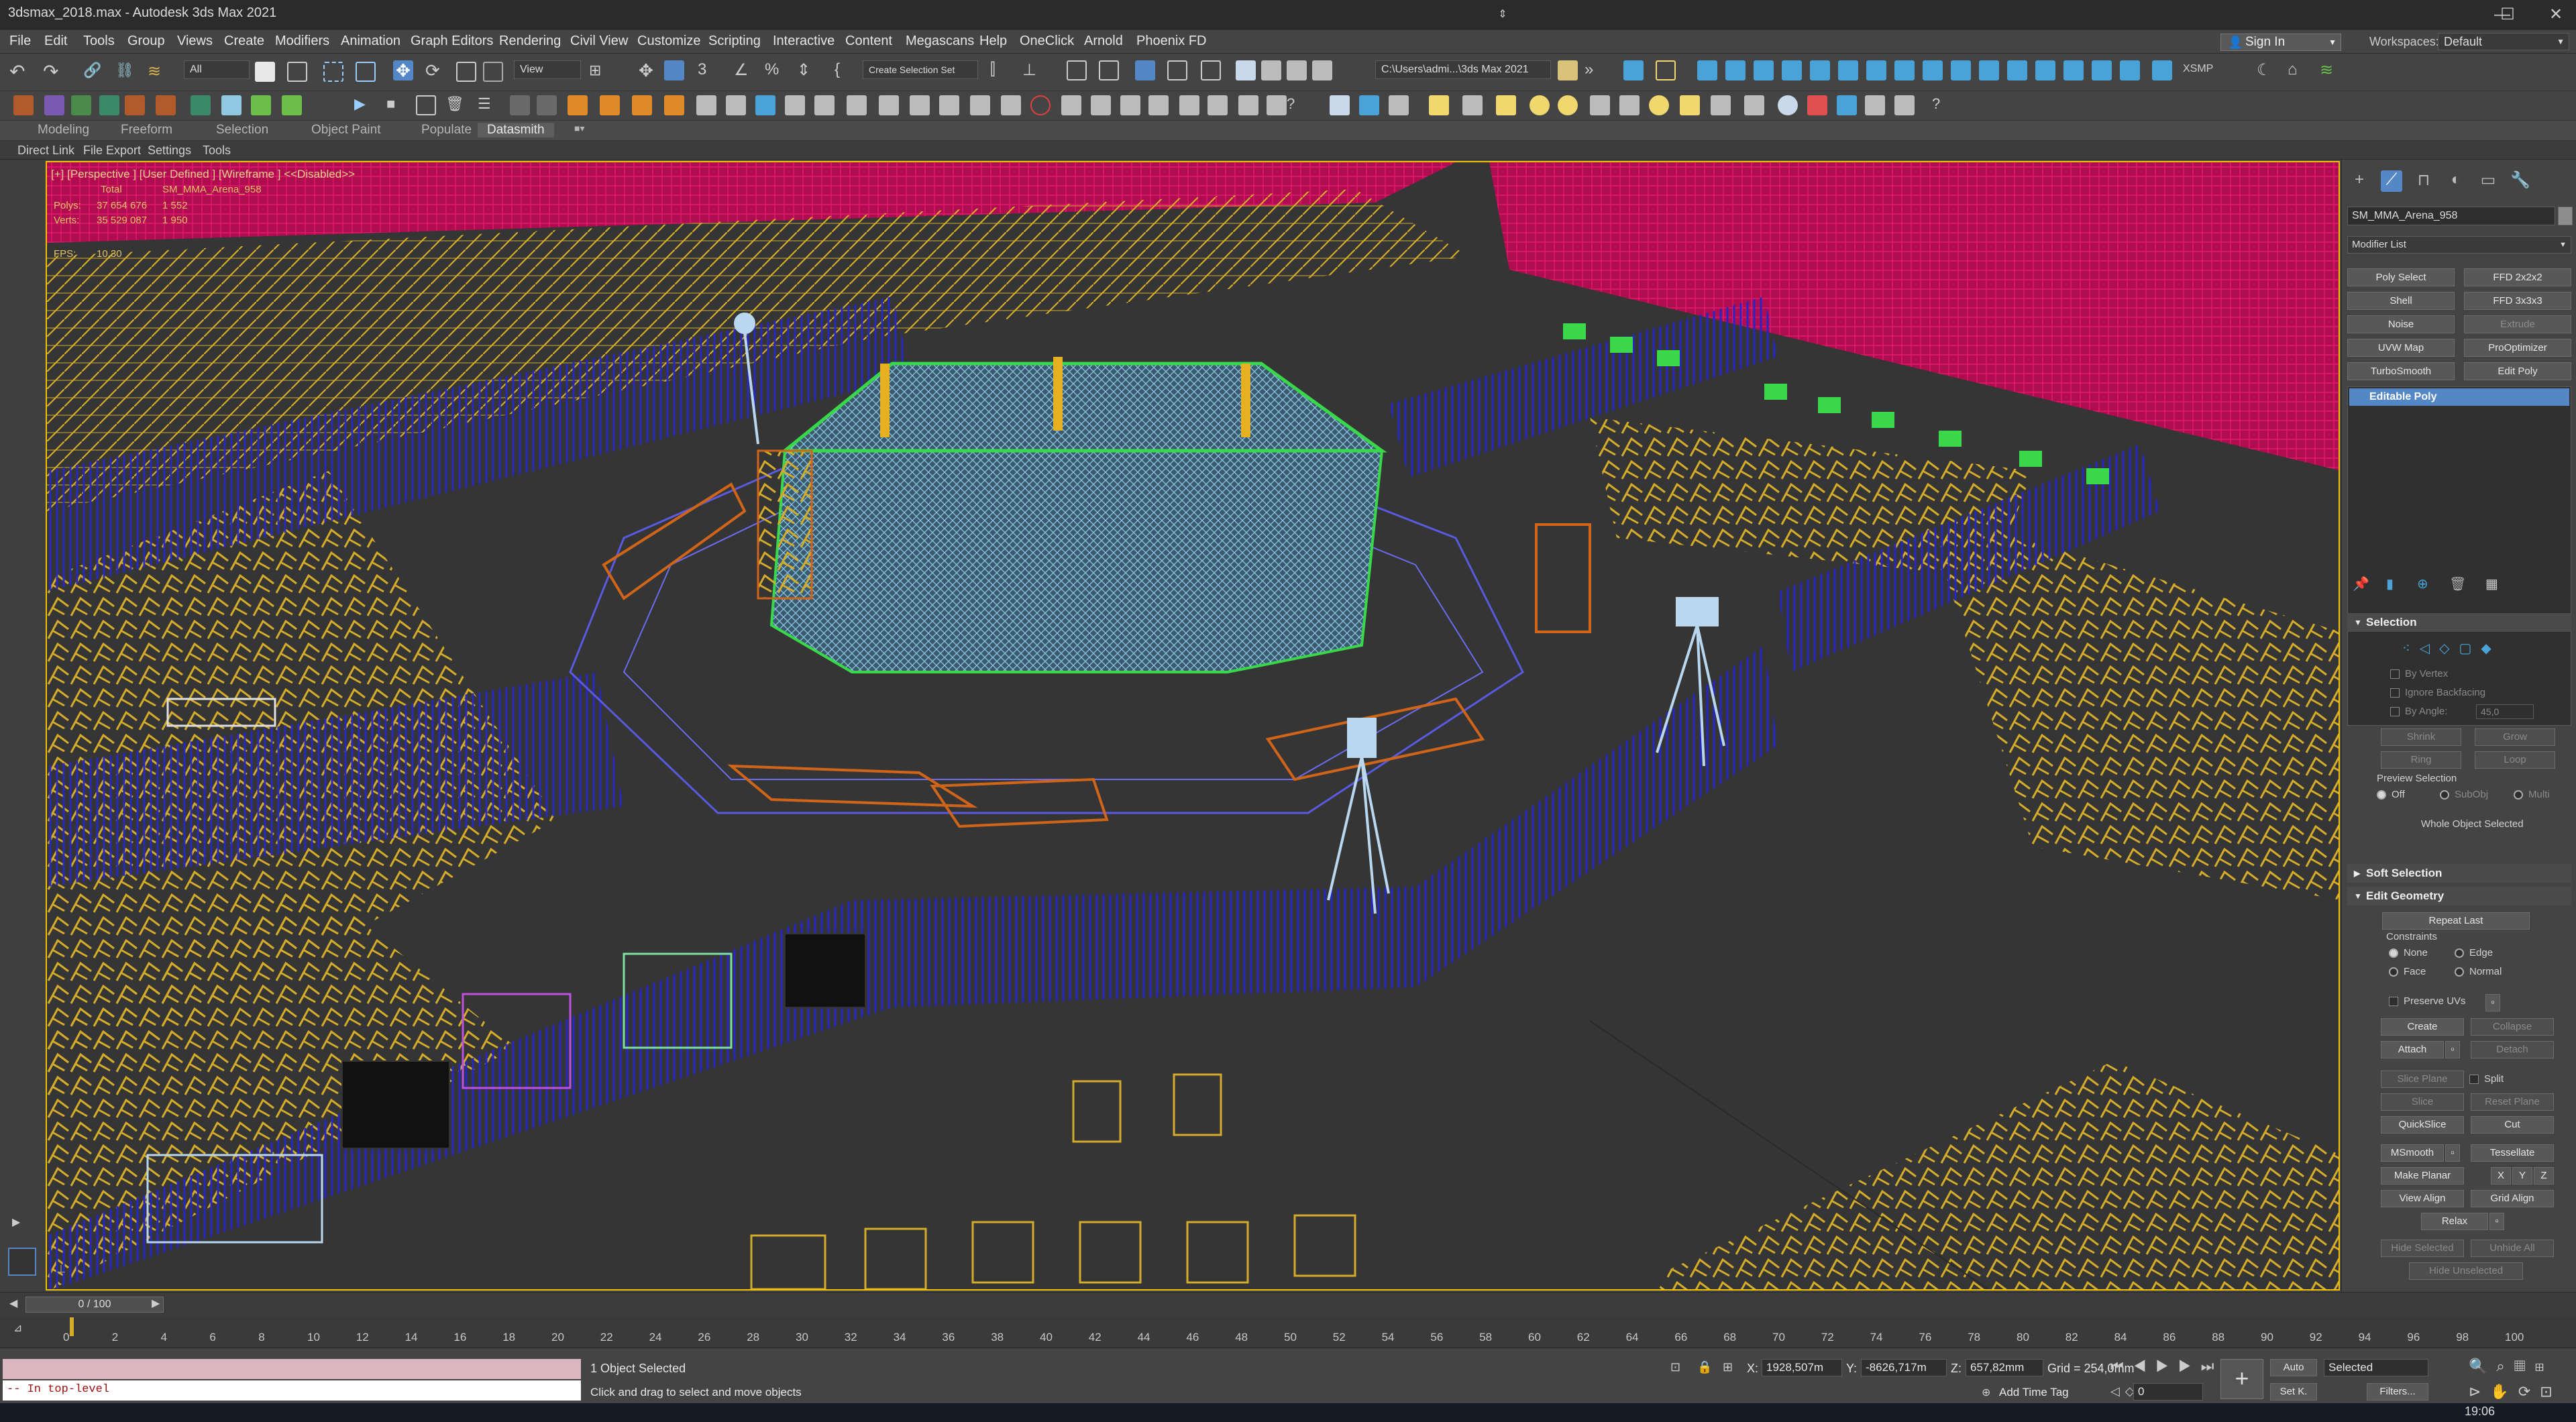 The width and height of the screenshot is (2576, 1422). I want to click on selection-rollout-header: ▼ Selection, so click(2459, 622).